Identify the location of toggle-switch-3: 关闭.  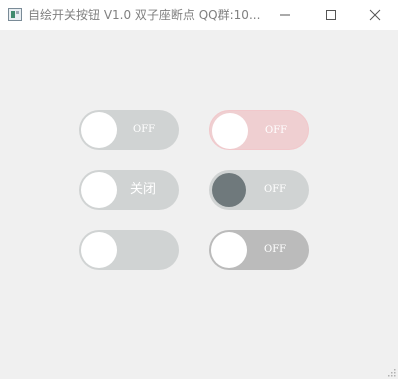
(129, 190).